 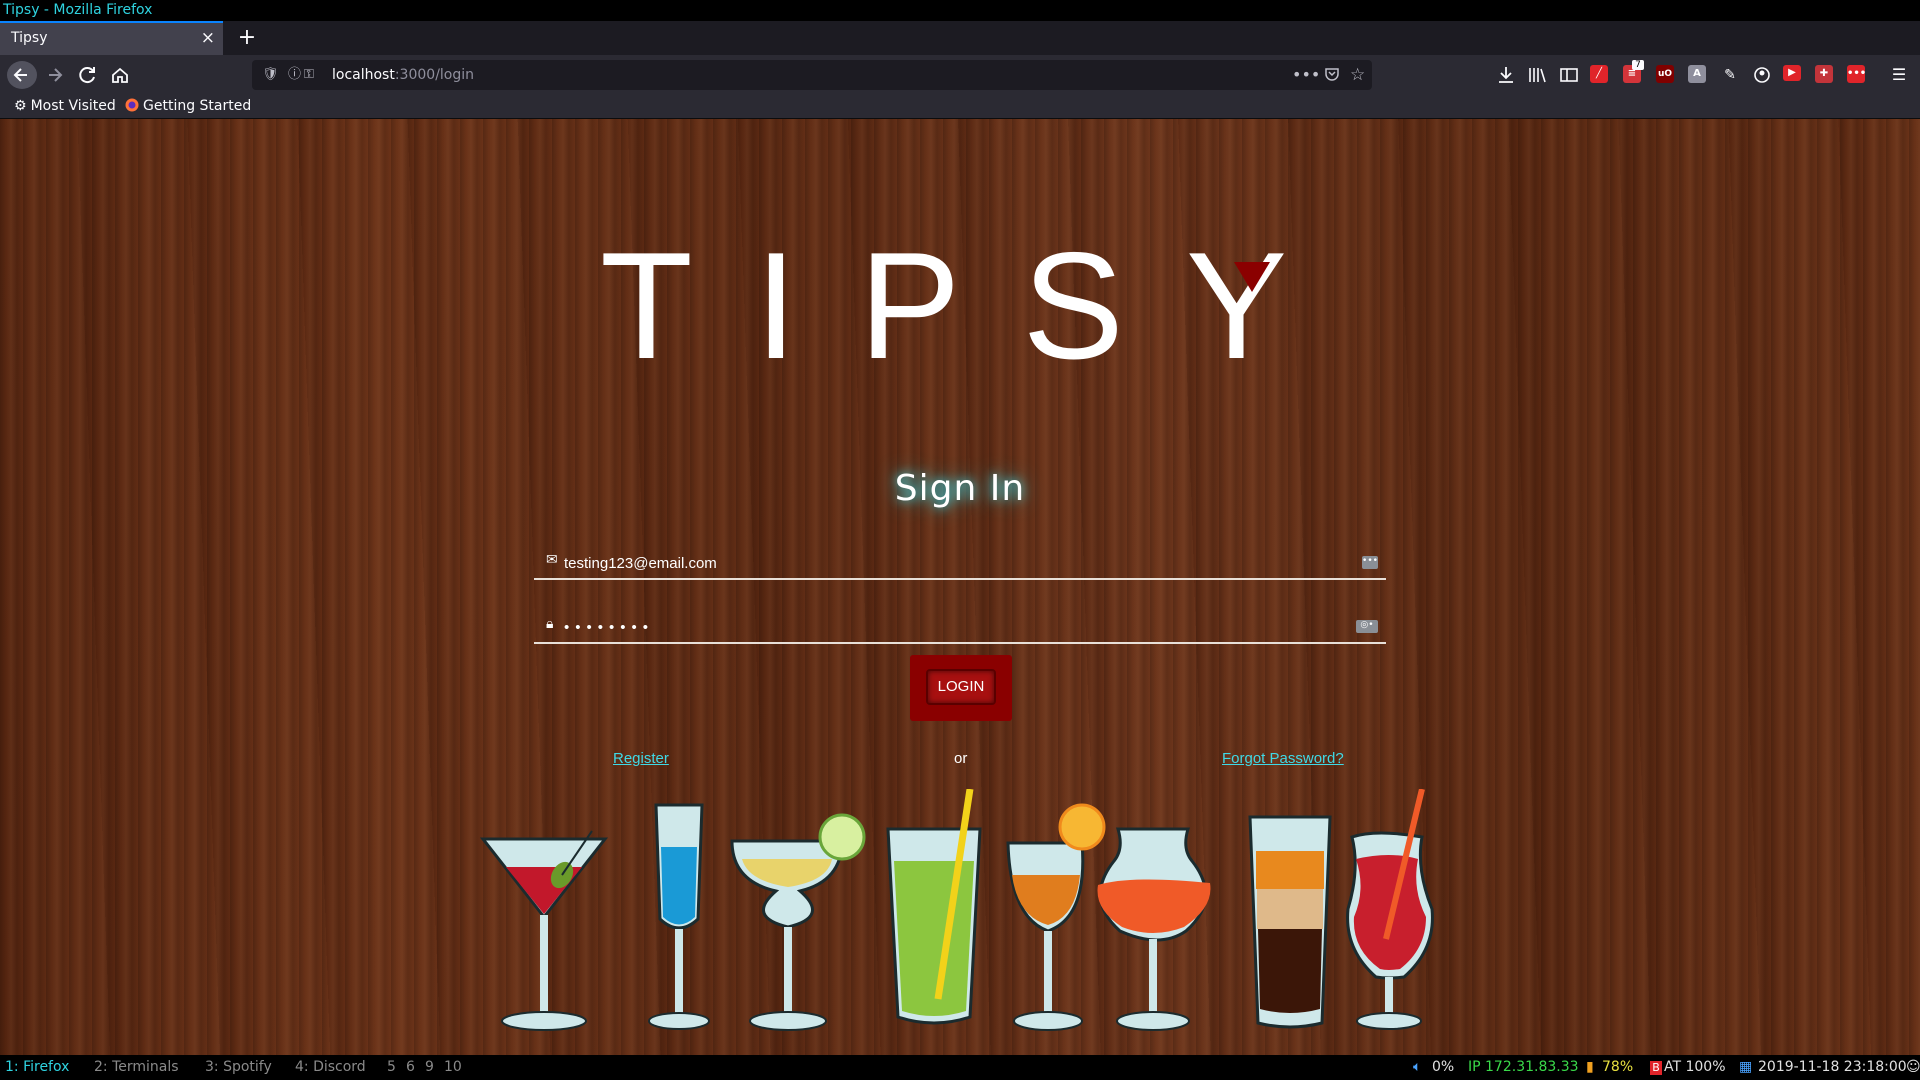 I want to click on bookmarks-toolbar: ⚙ Most Visited Getting Started, so click(x=960, y=107).